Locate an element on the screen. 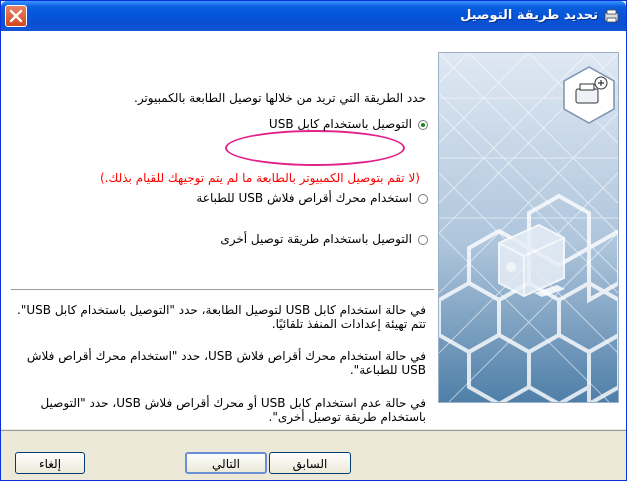 The width and height of the screenshot is (627, 481). radio-usb-flash is located at coordinates (423, 198).